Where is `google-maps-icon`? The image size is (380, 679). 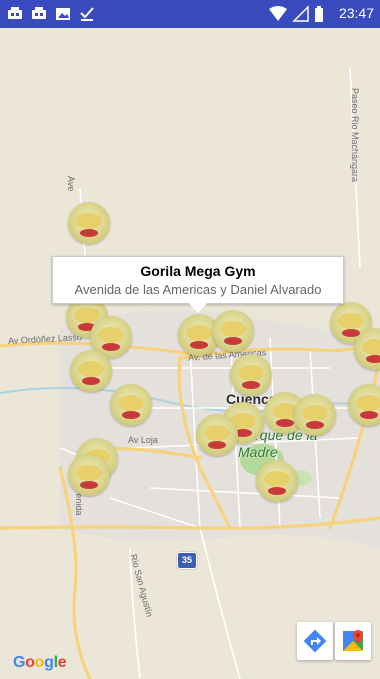 google-maps-icon is located at coordinates (353, 640).